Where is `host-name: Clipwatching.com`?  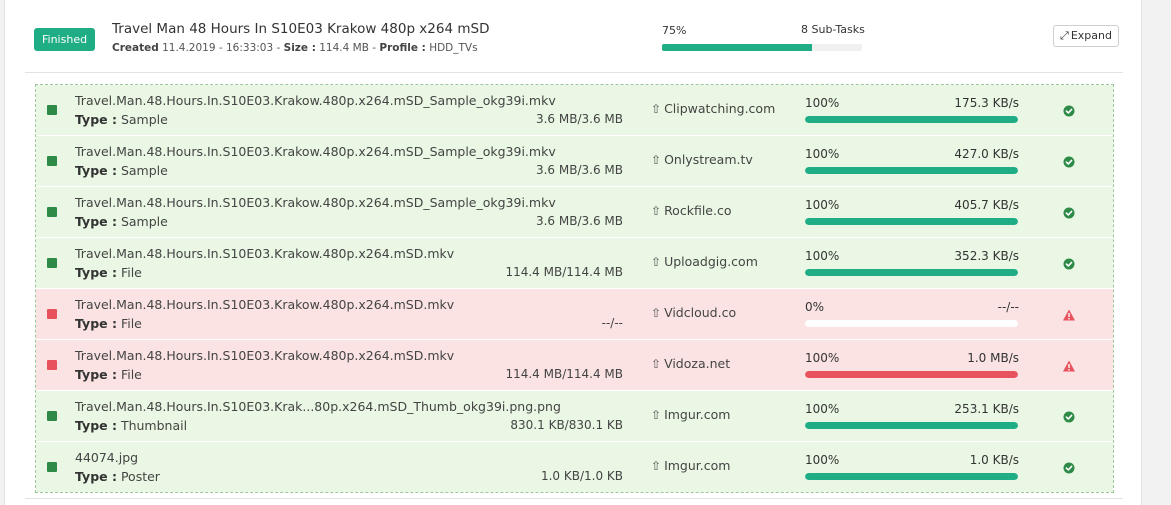
host-name: Clipwatching.com is located at coordinates (720, 108).